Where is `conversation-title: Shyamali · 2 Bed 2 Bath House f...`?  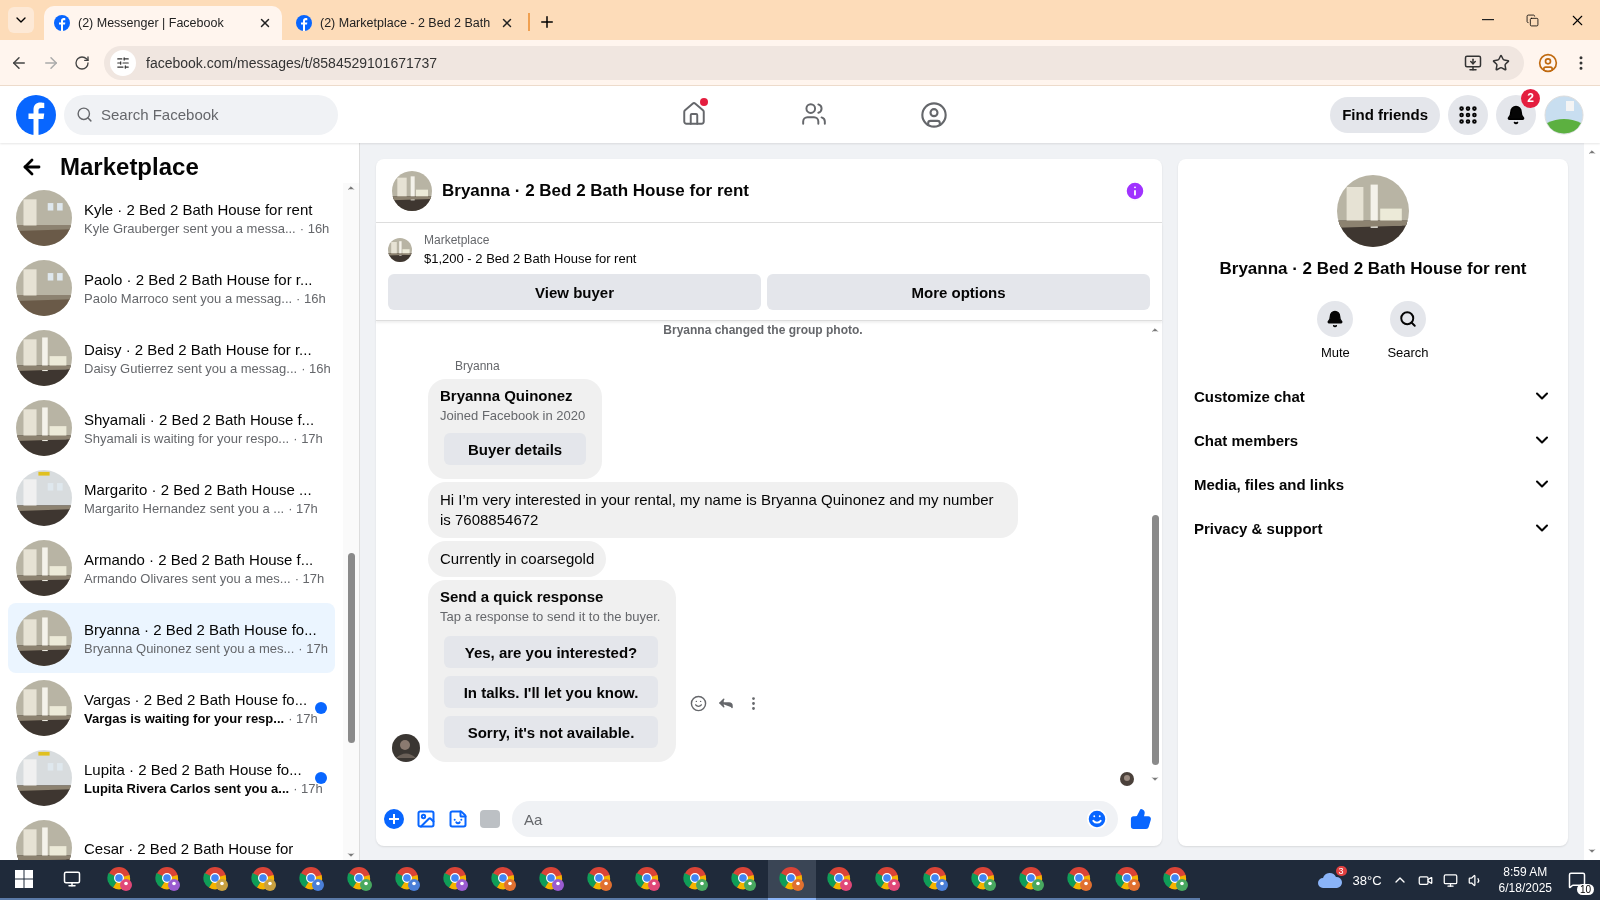
conversation-title: Shyamali · 2 Bed 2 Bath House f... is located at coordinates (200, 419).